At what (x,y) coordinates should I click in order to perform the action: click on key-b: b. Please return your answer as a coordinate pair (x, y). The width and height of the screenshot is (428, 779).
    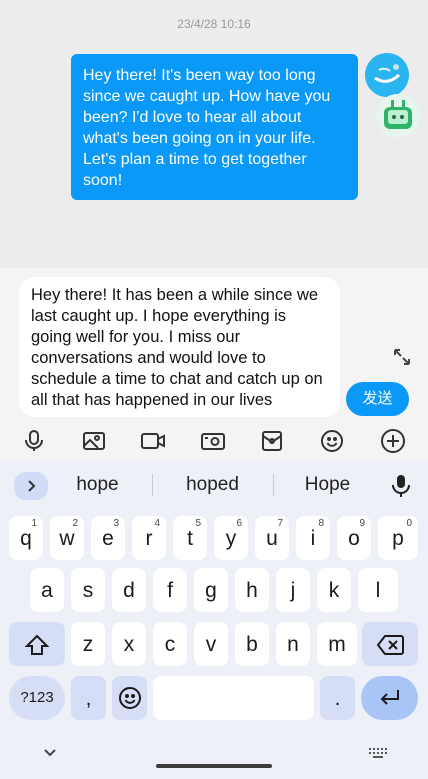
    Looking at the image, I should click on (252, 644).